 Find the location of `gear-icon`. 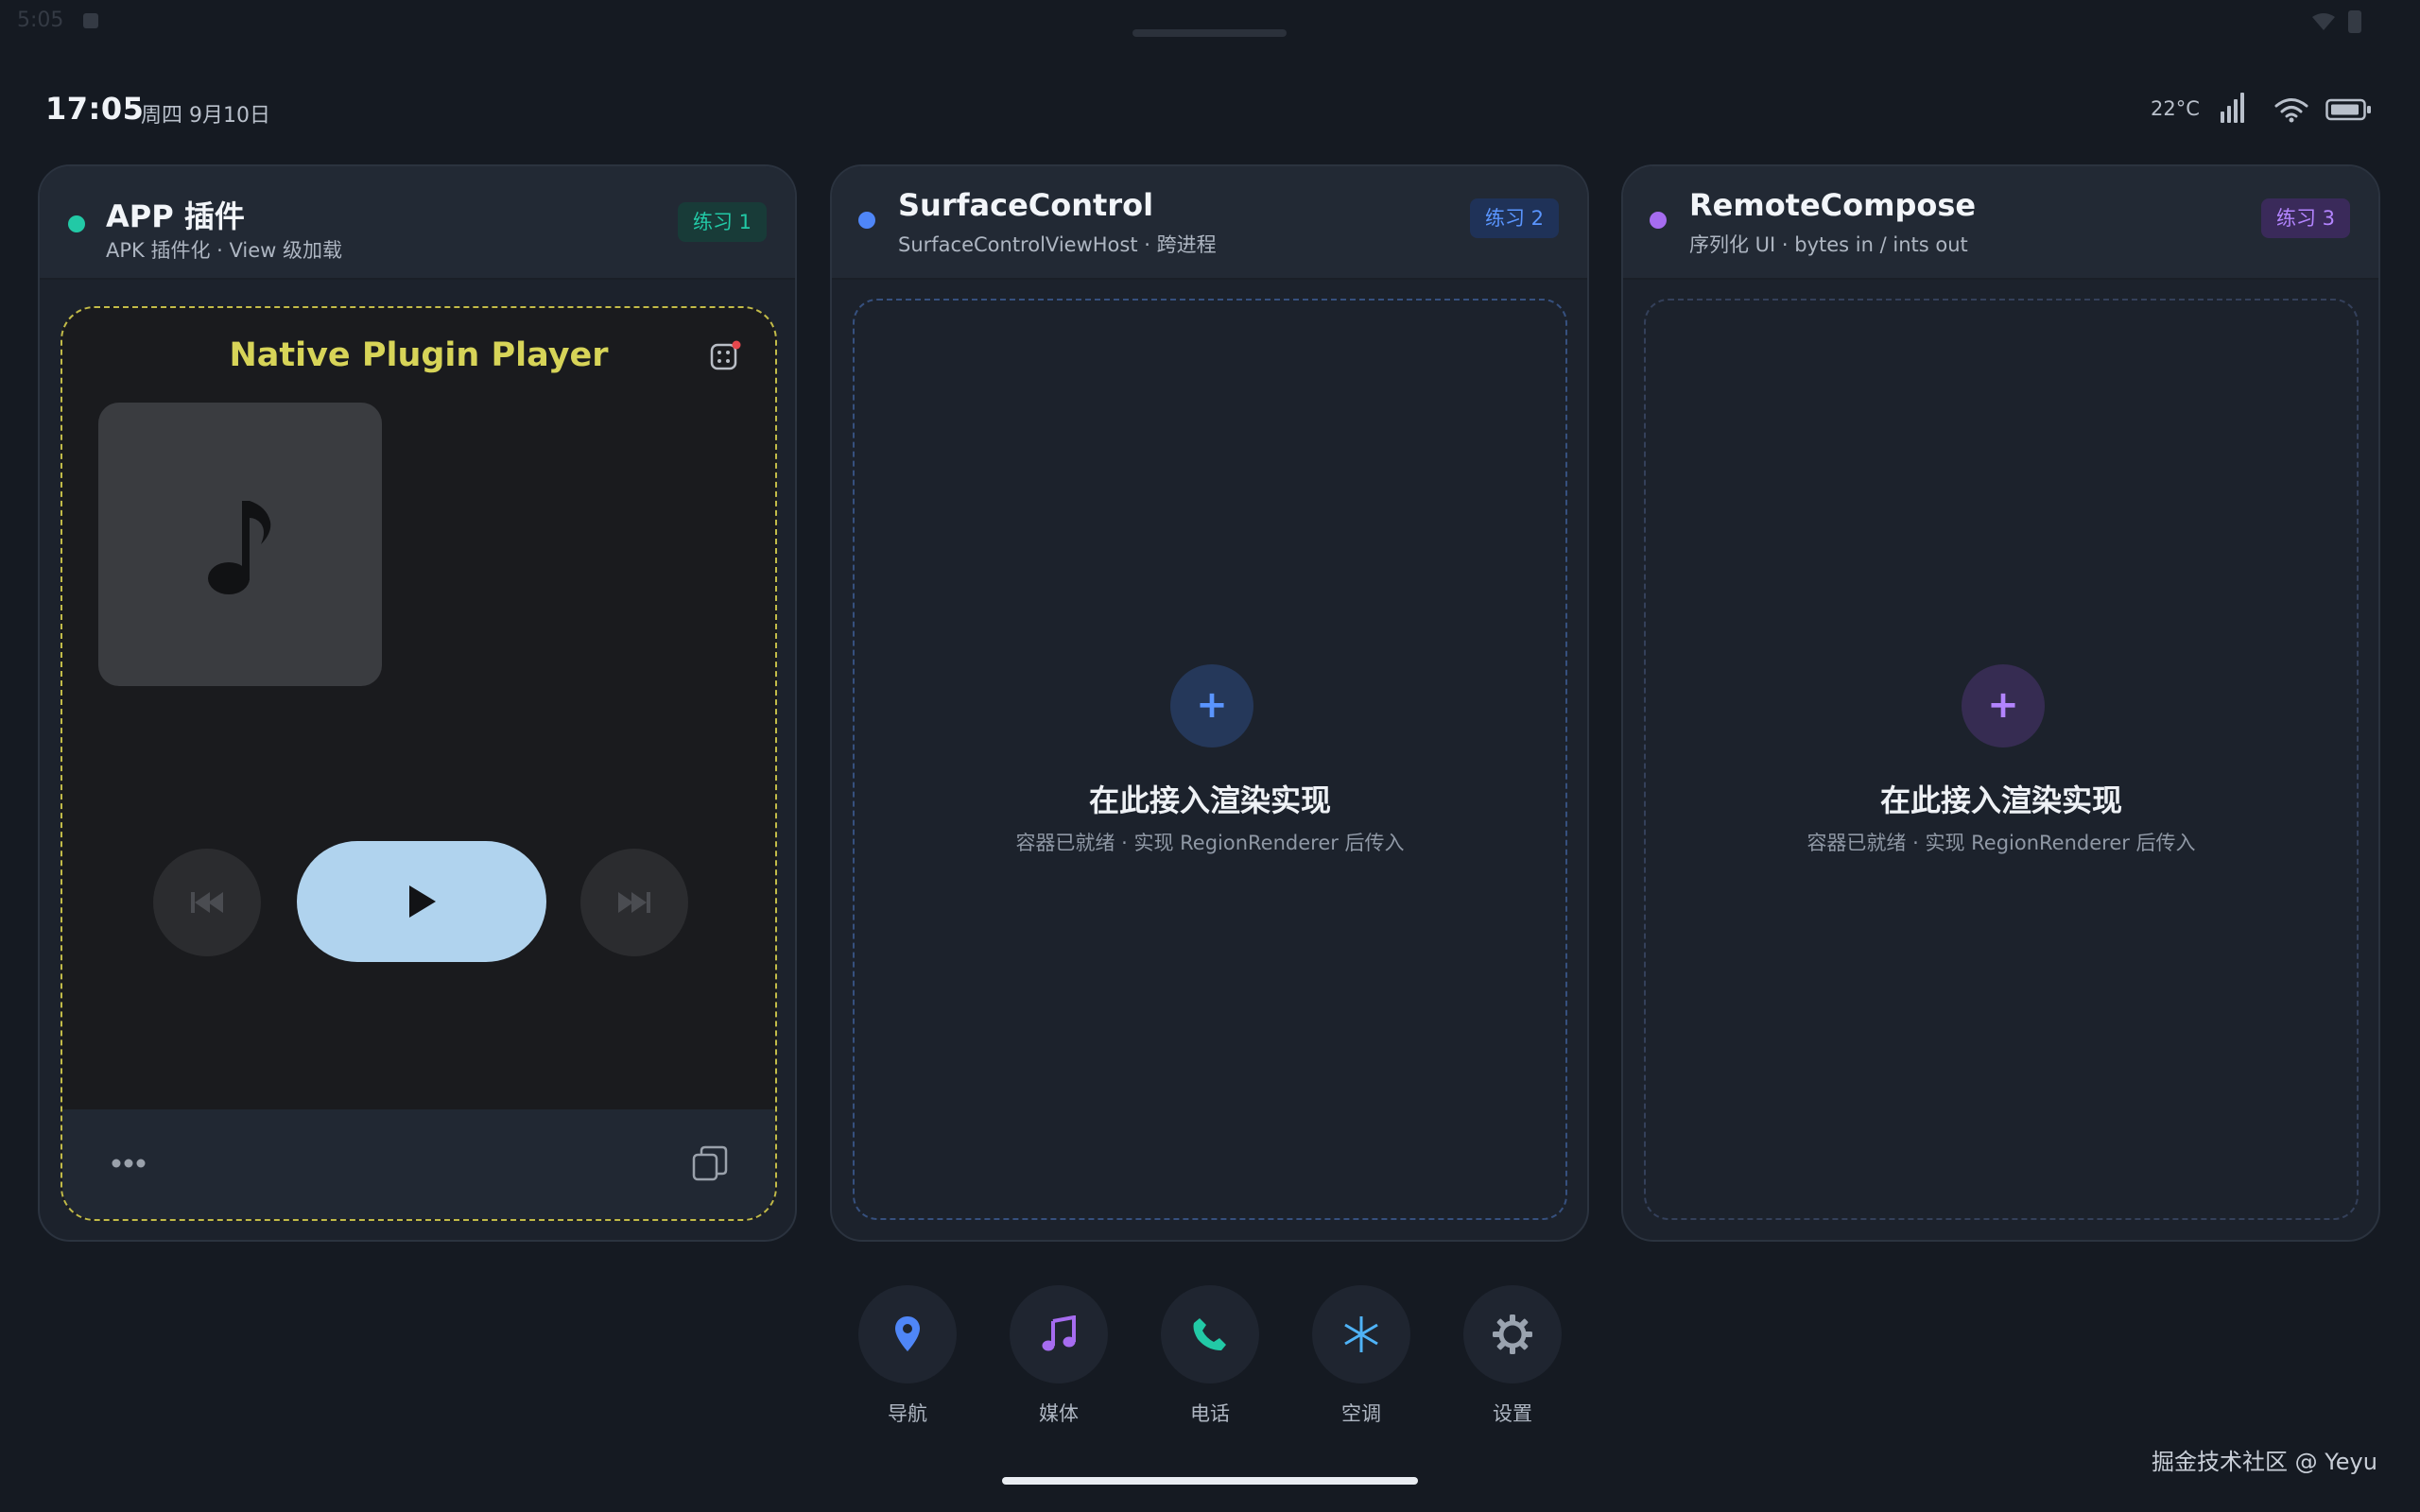

gear-icon is located at coordinates (1512, 1334).